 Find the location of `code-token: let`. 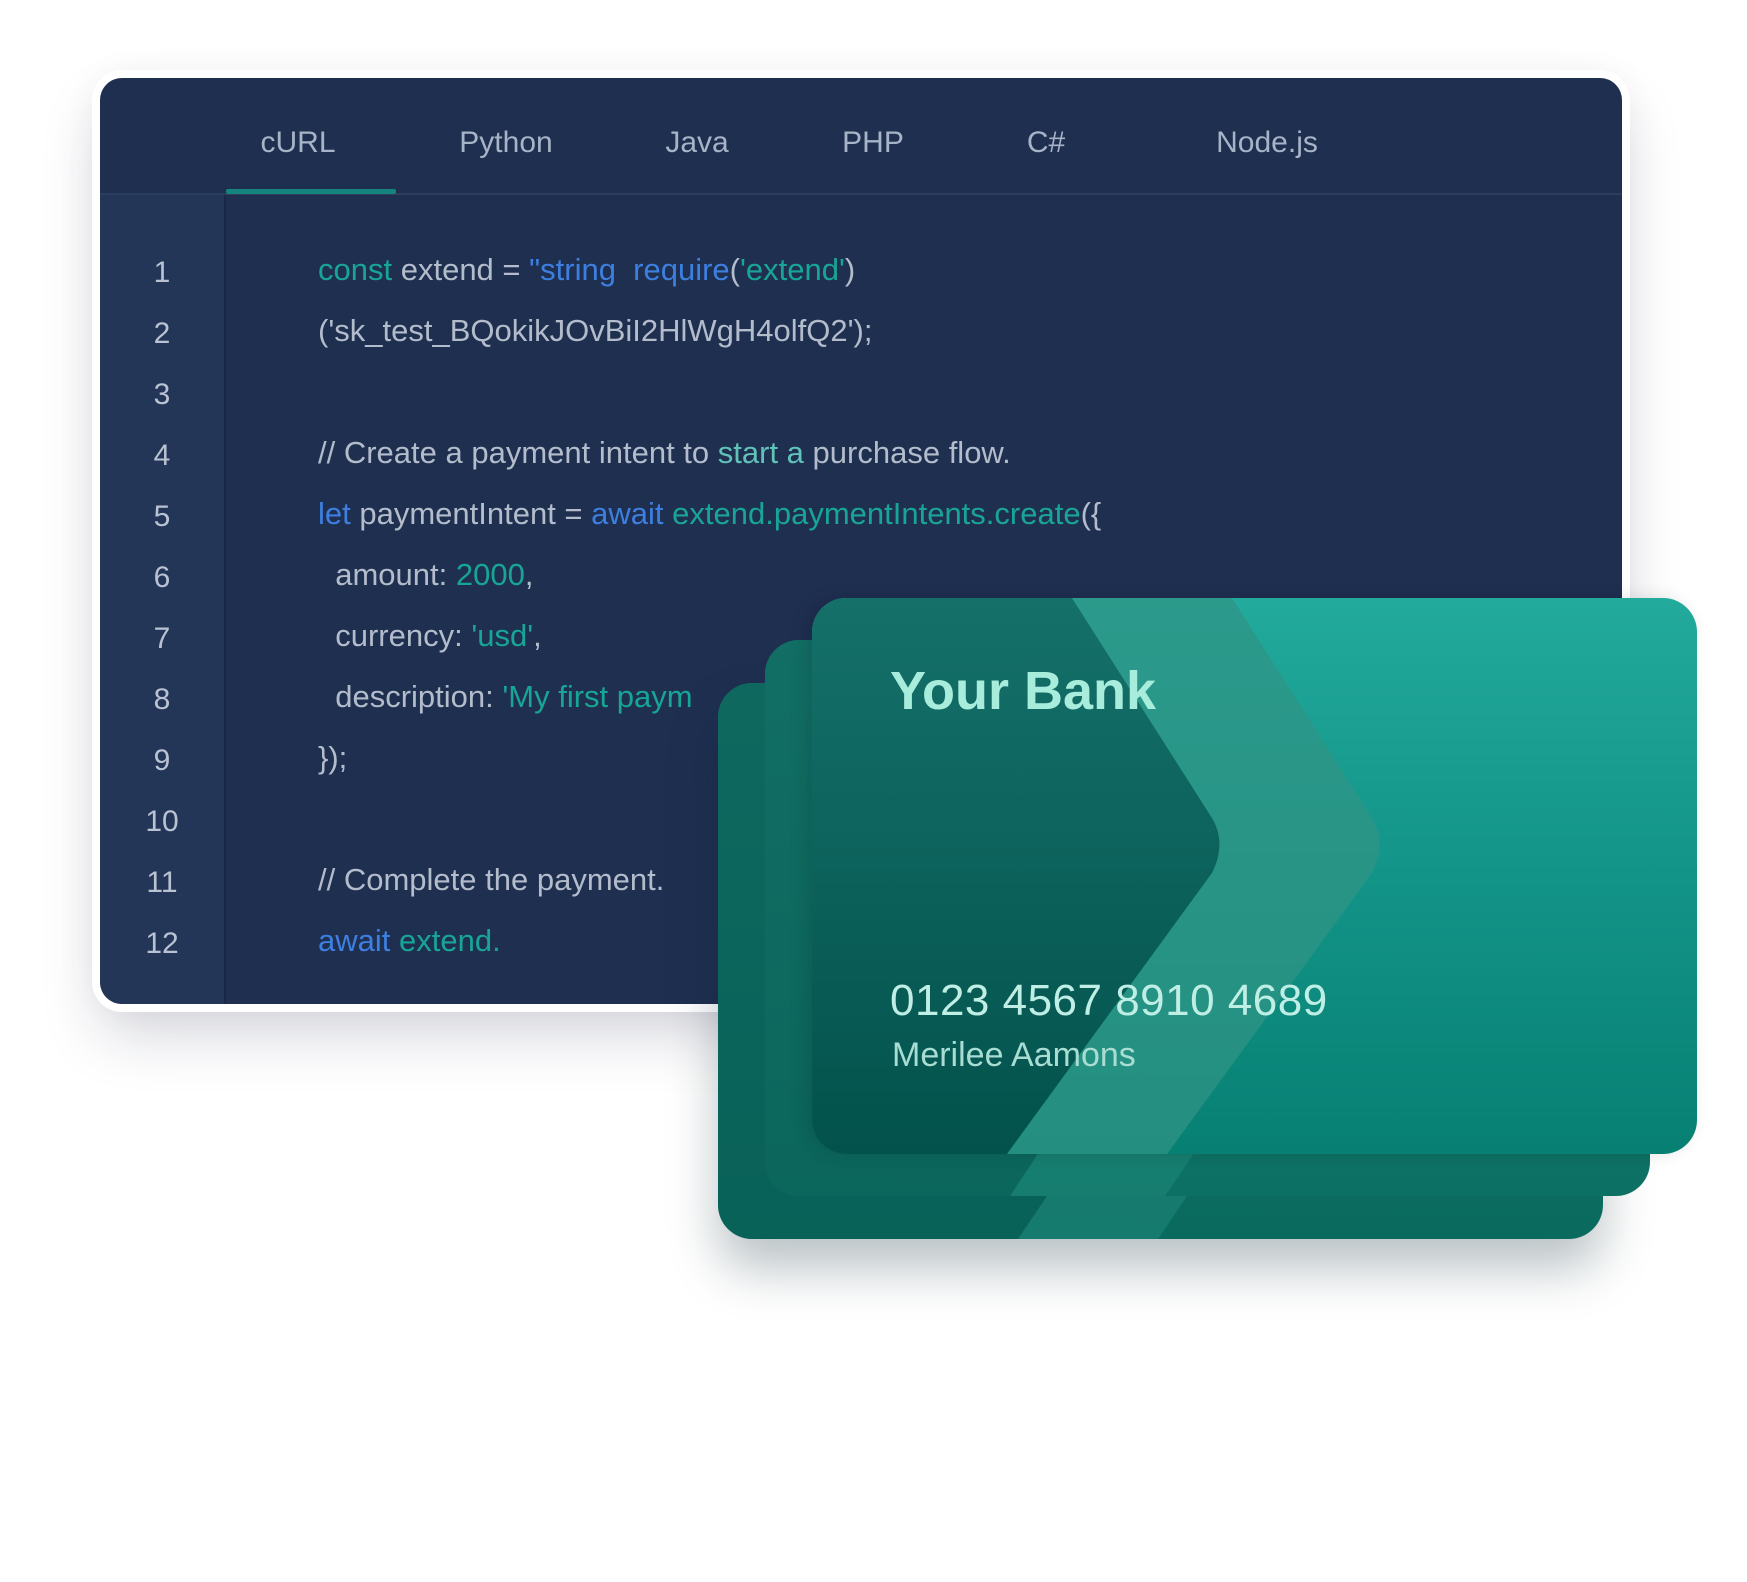

code-token: let is located at coordinates (334, 513).